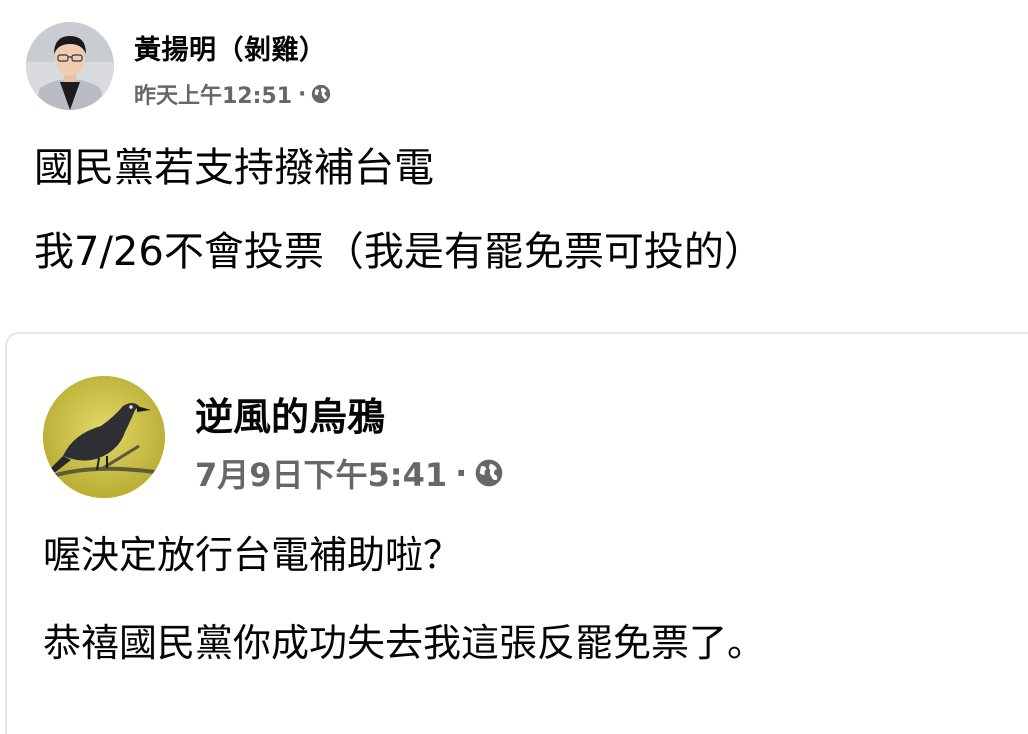  What do you see at coordinates (234, 168) in the screenshot?
I see `post-text-line: 國民黨若支持撥補台電` at bounding box center [234, 168].